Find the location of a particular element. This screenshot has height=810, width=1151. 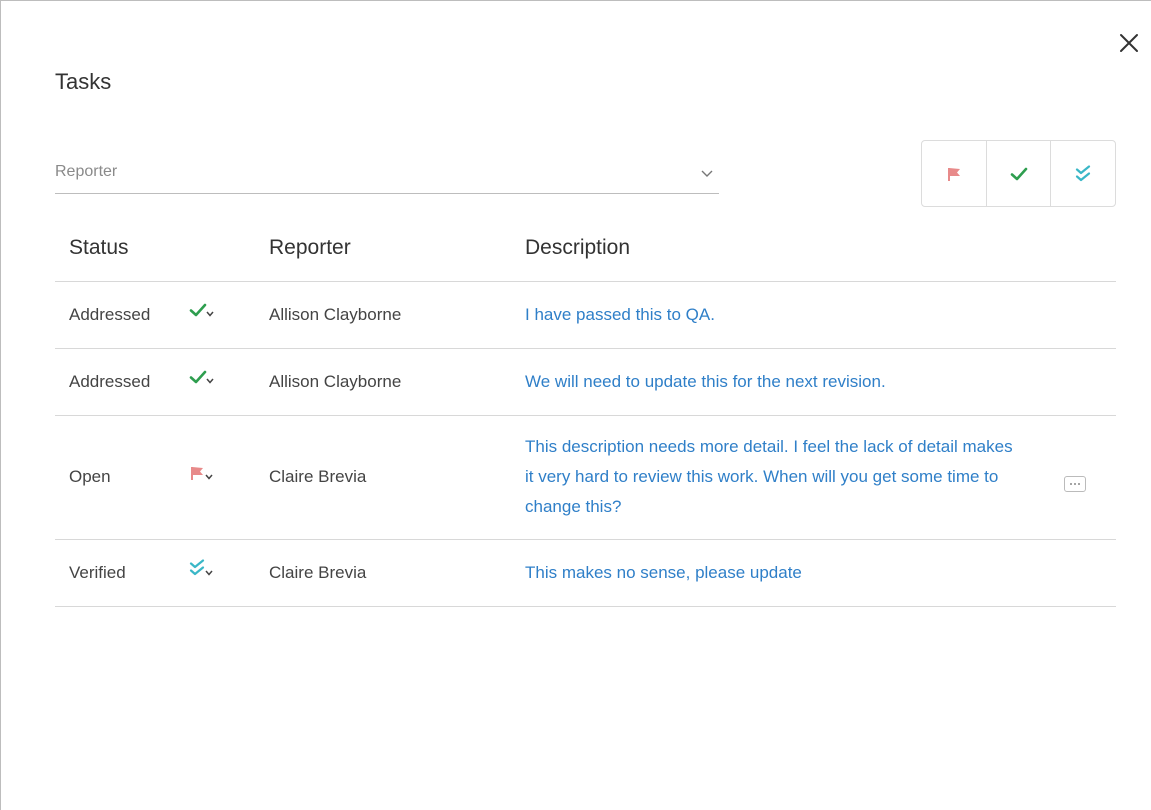

reporter-select: Reporter is located at coordinates (387, 173).